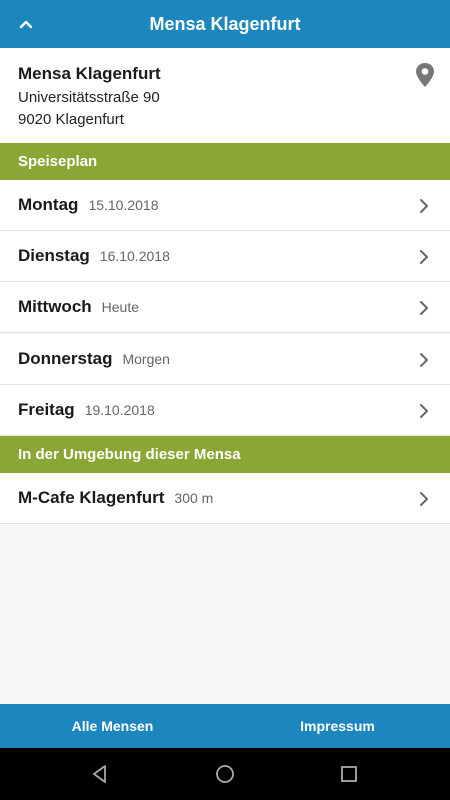 The image size is (450, 800). What do you see at coordinates (225, 307) in the screenshot?
I see `day-row-mittwoch: Mittwoch Heute` at bounding box center [225, 307].